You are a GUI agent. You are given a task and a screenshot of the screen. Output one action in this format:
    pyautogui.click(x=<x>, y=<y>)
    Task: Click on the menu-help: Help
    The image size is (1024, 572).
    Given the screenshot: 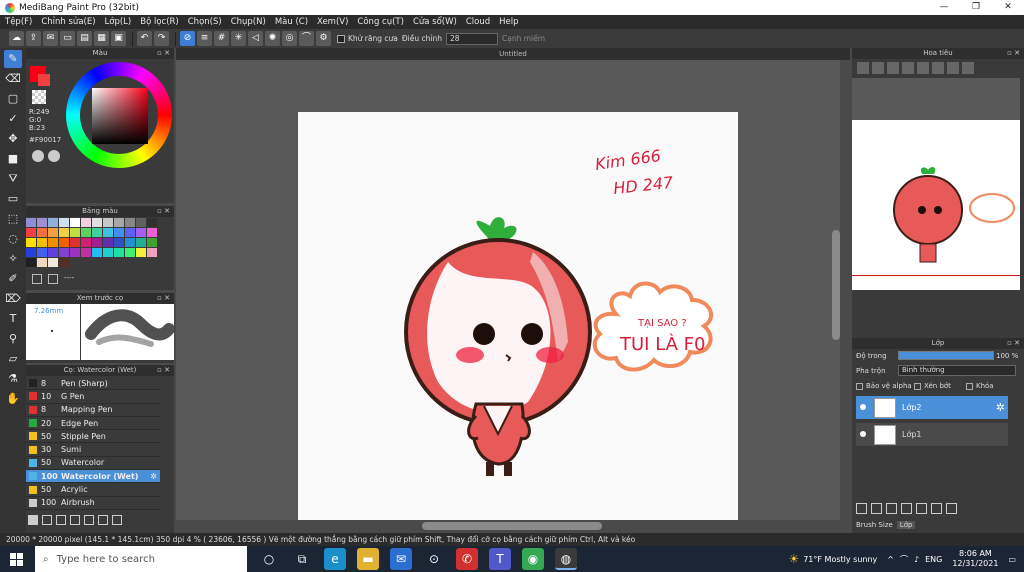 What is the action you would take?
    pyautogui.click(x=508, y=22)
    